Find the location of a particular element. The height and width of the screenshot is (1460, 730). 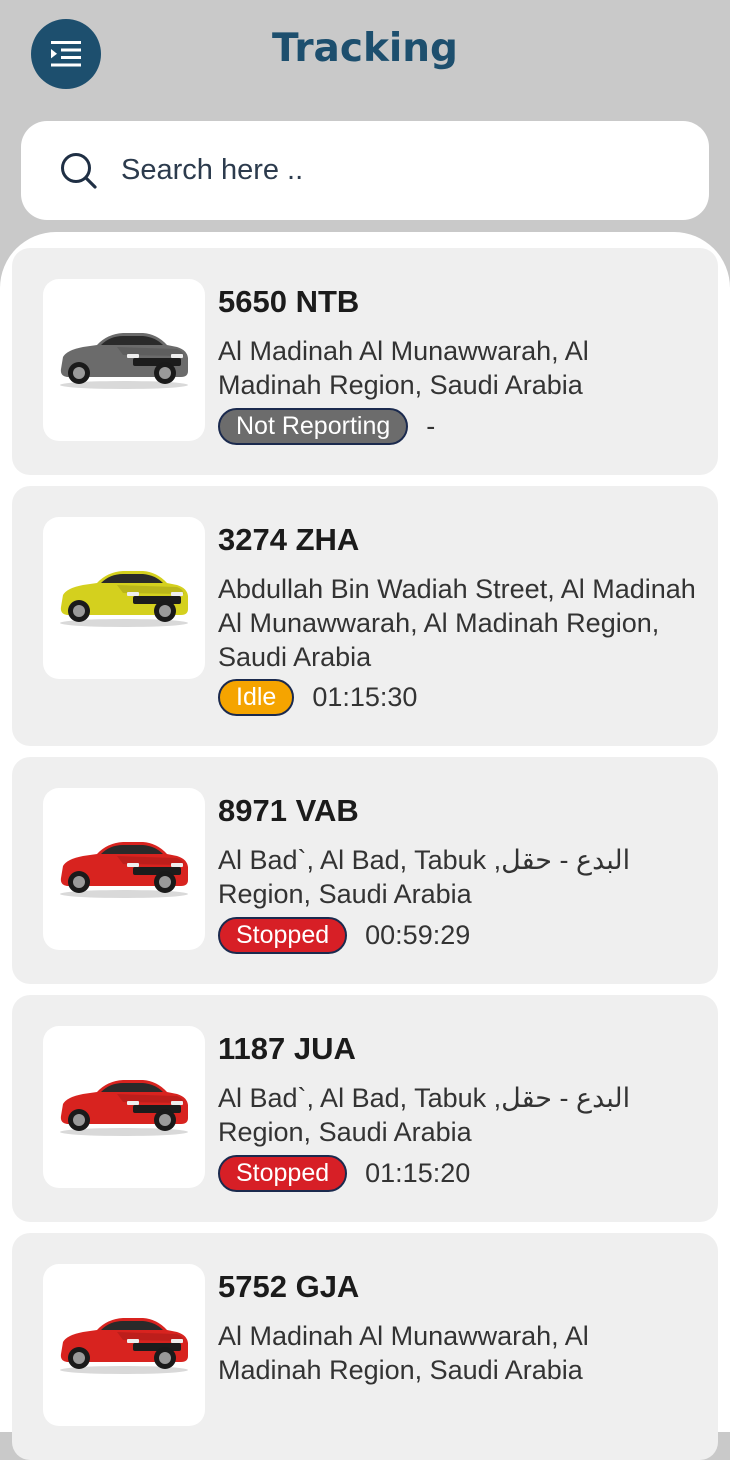

vehicle-plate: 1187 JUA is located at coordinates (287, 1048).